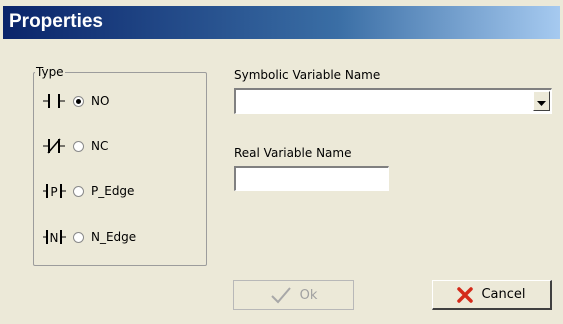 The height and width of the screenshot is (324, 563). I want to click on svg-text: P, so click(53, 192).